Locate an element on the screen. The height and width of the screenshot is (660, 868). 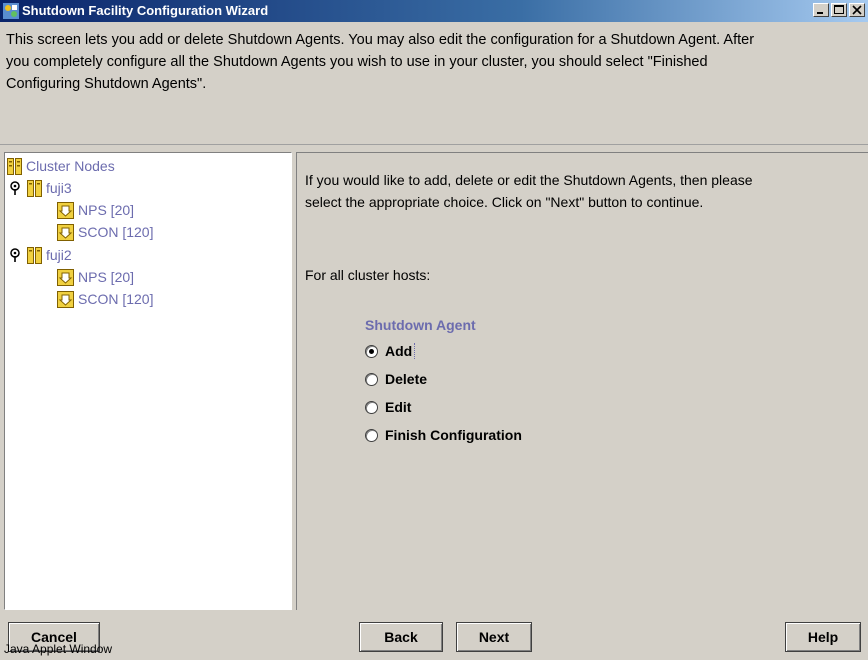
tree-root: Cluster Nodes is located at coordinates (61, 166).